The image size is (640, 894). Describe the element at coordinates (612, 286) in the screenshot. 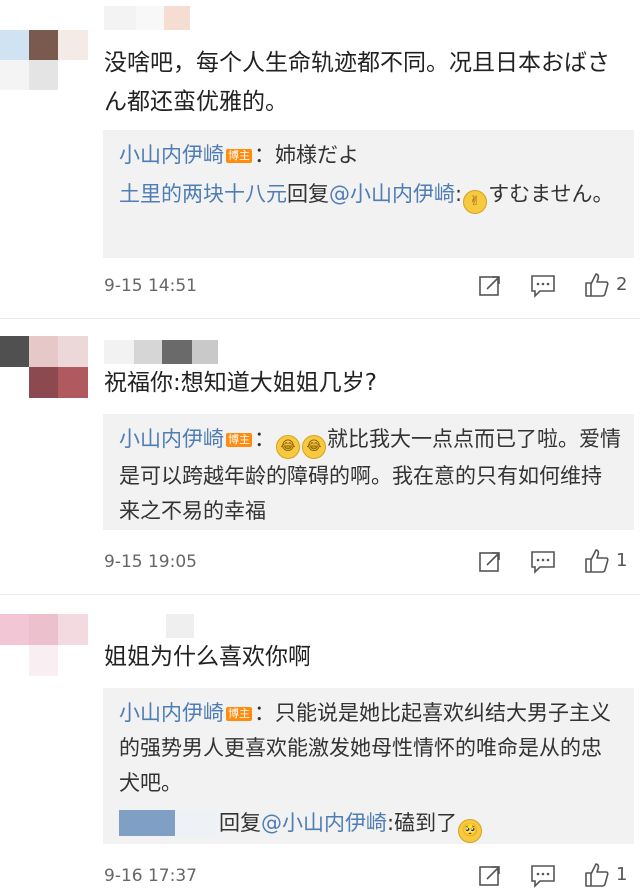

I see `like-button: 2` at that location.